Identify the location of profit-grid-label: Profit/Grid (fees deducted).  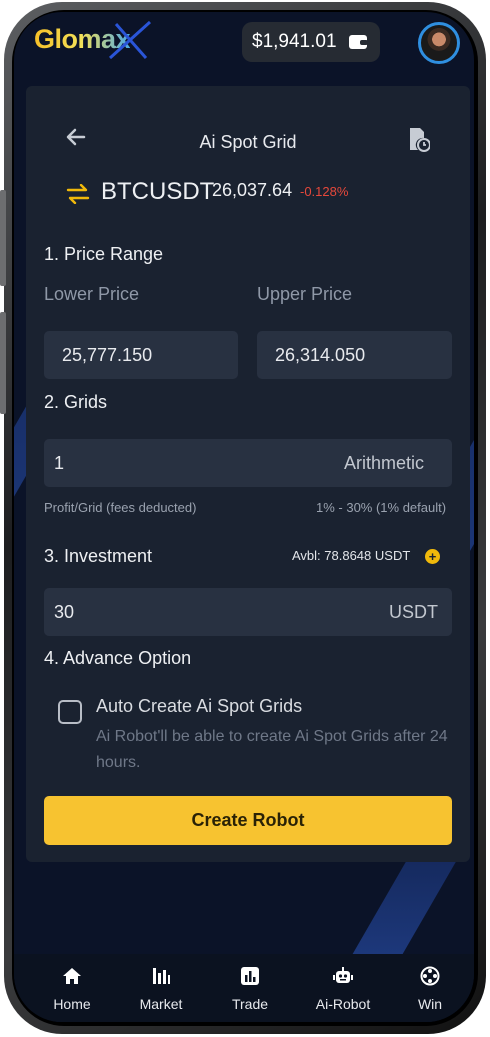
(120, 507).